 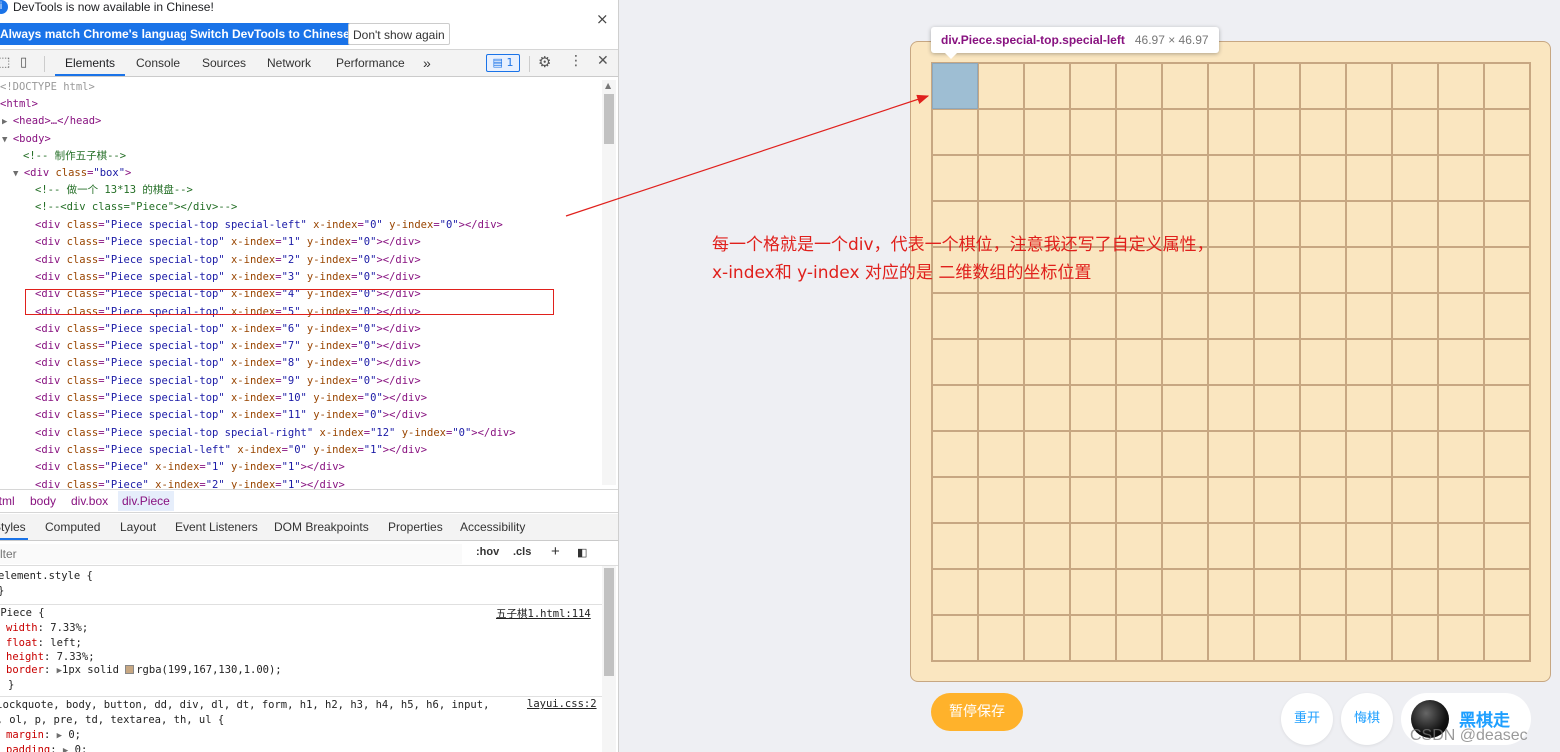 I want to click on elements-scrollbar: ▲, so click(x=609, y=282).